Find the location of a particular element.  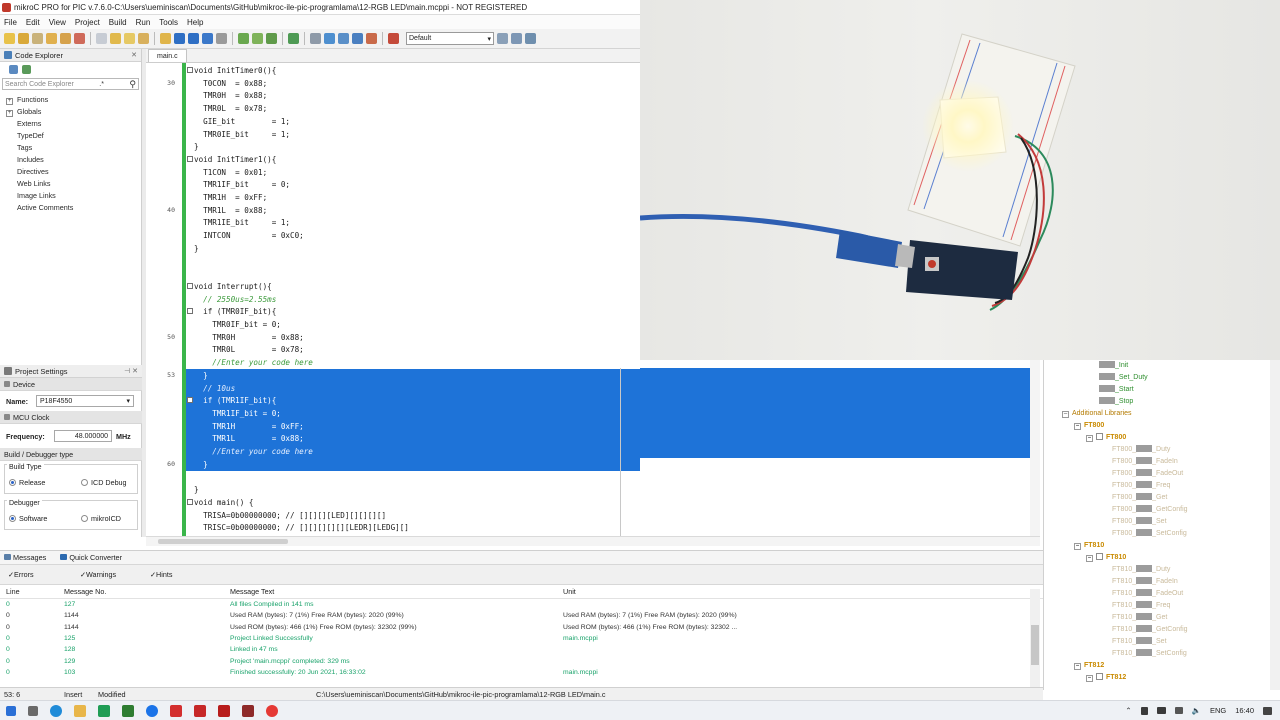

battery-icon is located at coordinates (1161, 710).